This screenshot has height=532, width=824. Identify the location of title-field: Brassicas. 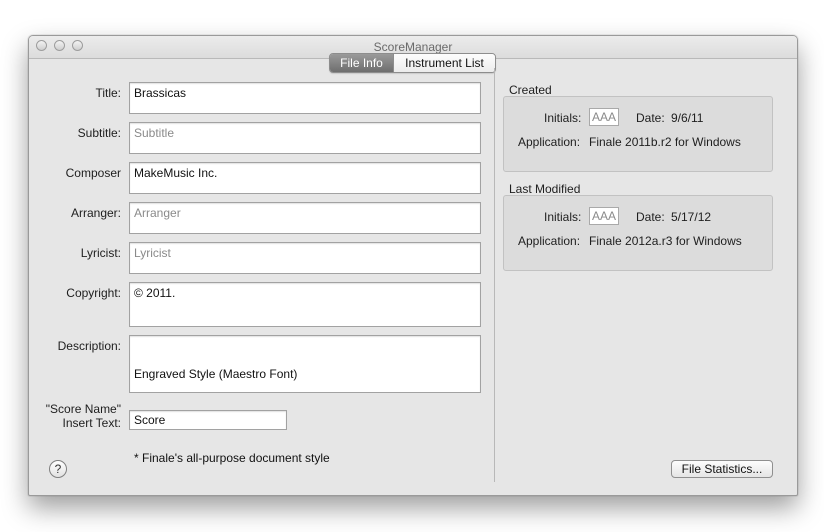
(305, 98).